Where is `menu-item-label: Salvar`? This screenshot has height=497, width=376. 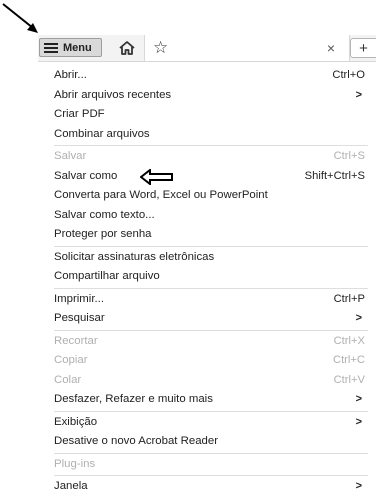 menu-item-label: Salvar is located at coordinates (70, 156).